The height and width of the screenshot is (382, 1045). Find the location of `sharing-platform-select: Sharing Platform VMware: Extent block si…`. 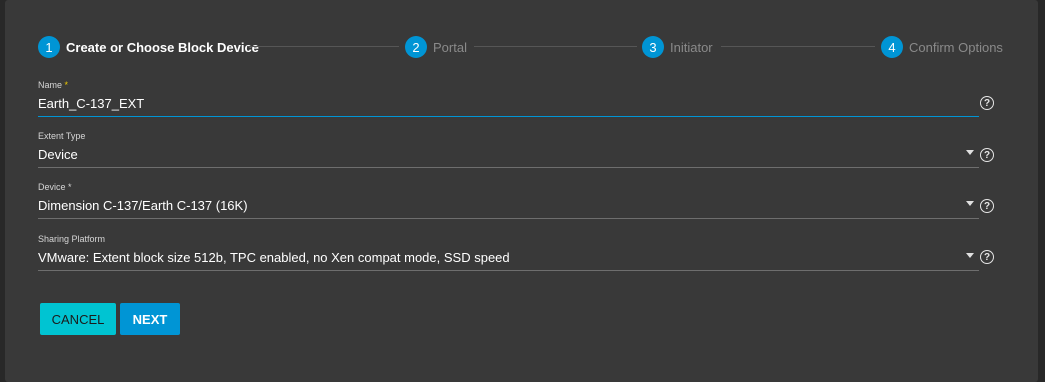

sharing-platform-select: Sharing Platform VMware: Extent block si… is located at coordinates (508, 252).